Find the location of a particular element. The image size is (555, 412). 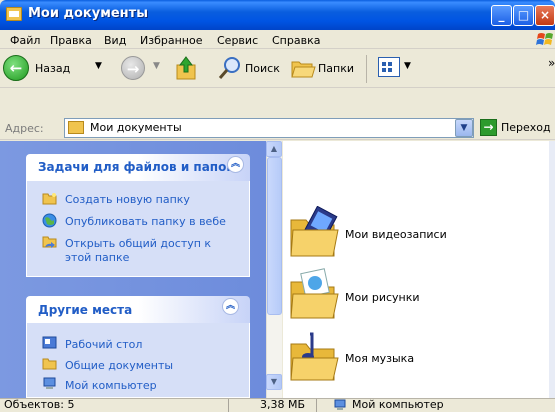

new-folder-icon is located at coordinates (49, 199).